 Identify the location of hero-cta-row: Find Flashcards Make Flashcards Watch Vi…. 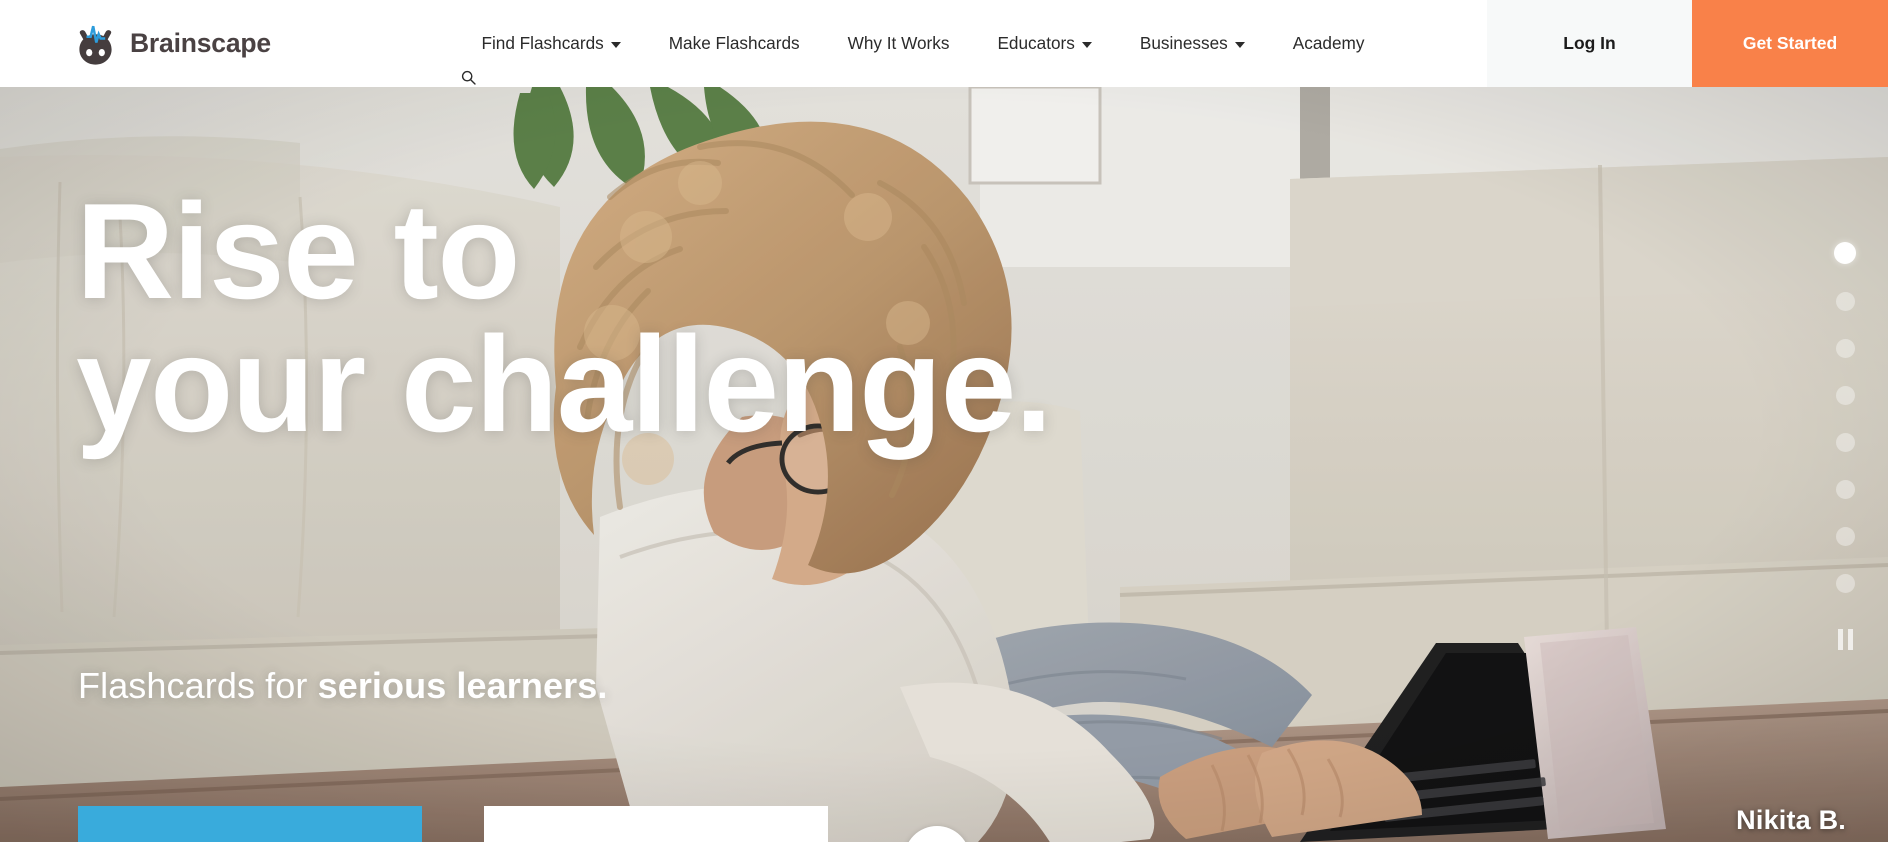
(592, 824).